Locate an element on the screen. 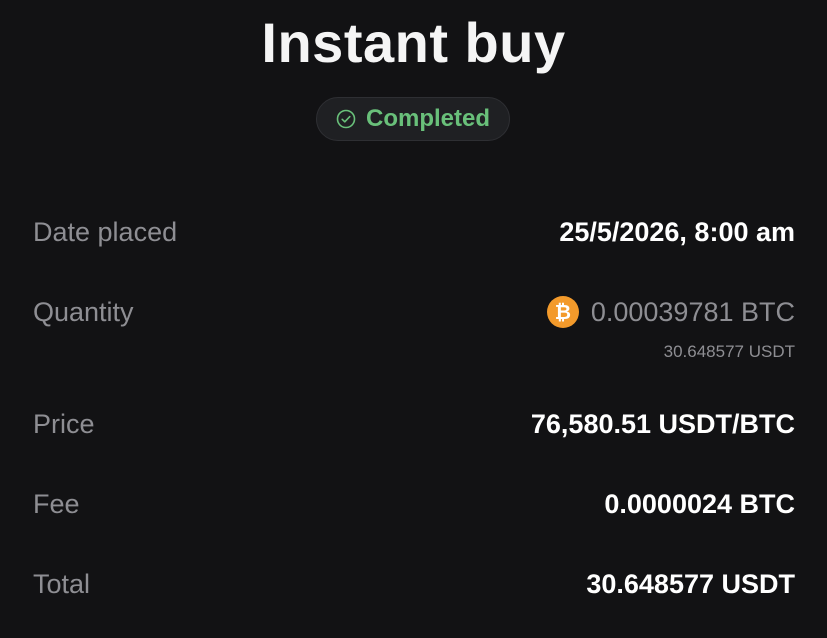  total-label: Total is located at coordinates (62, 584).